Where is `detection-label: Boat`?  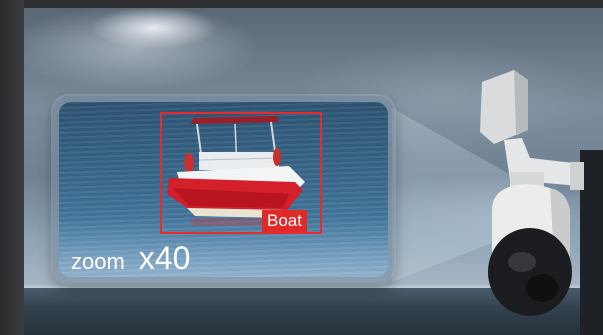 detection-label: Boat is located at coordinates (284, 221).